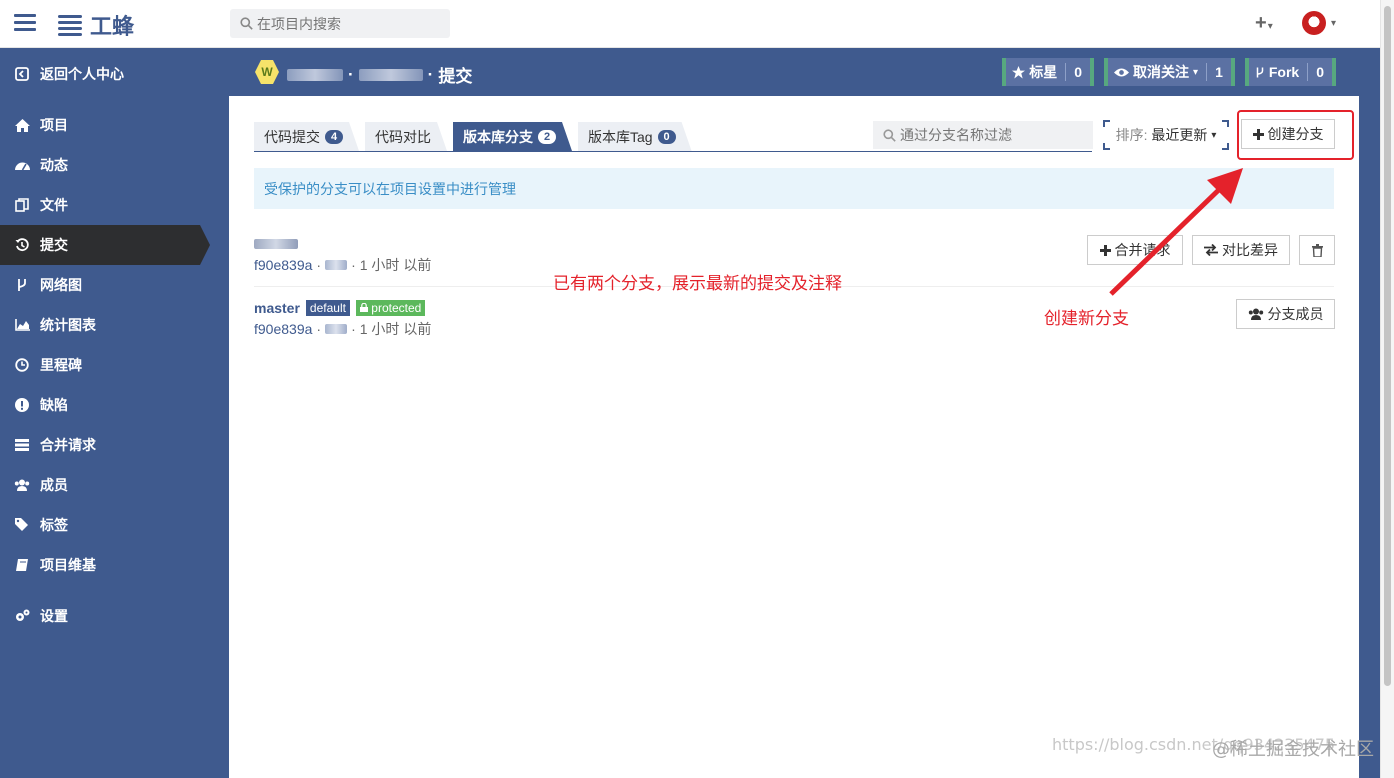  Describe the element at coordinates (1166, 135) in the screenshot. I see `sort-dropdown: 排序: 最近更新 ▾` at that location.